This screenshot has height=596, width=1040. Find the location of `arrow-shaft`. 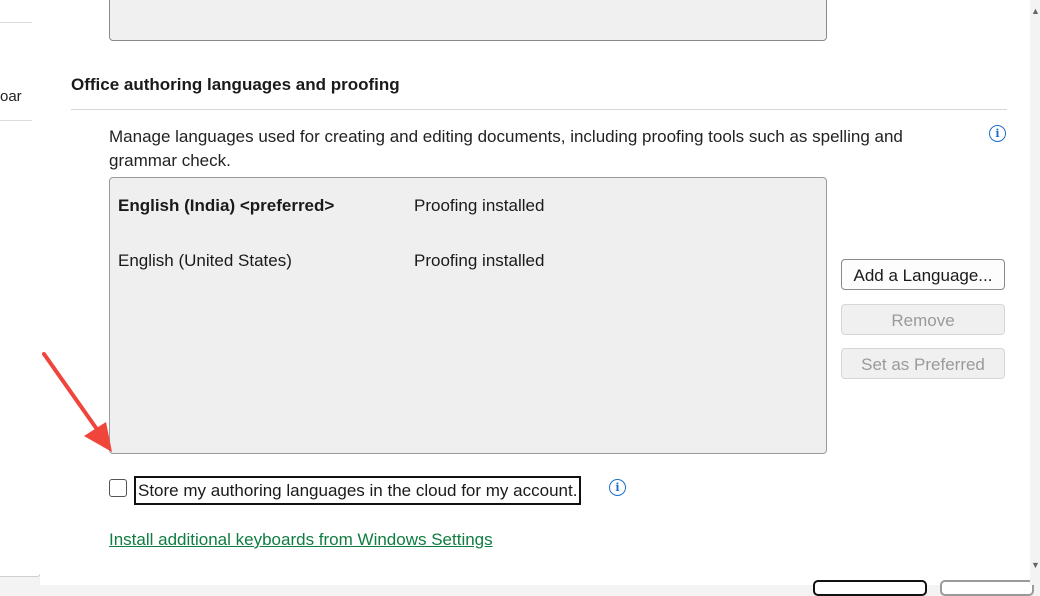

arrow-shaft is located at coordinates (72, 394).